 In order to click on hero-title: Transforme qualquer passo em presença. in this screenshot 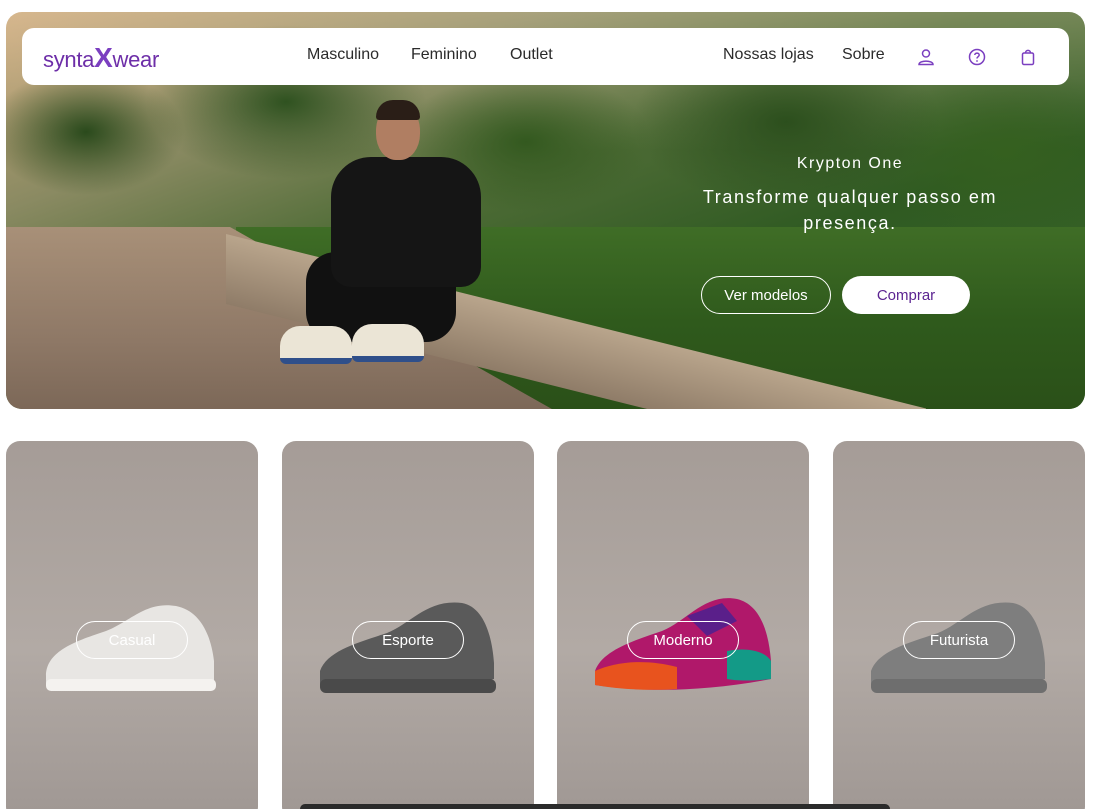, I will do `click(850, 210)`.